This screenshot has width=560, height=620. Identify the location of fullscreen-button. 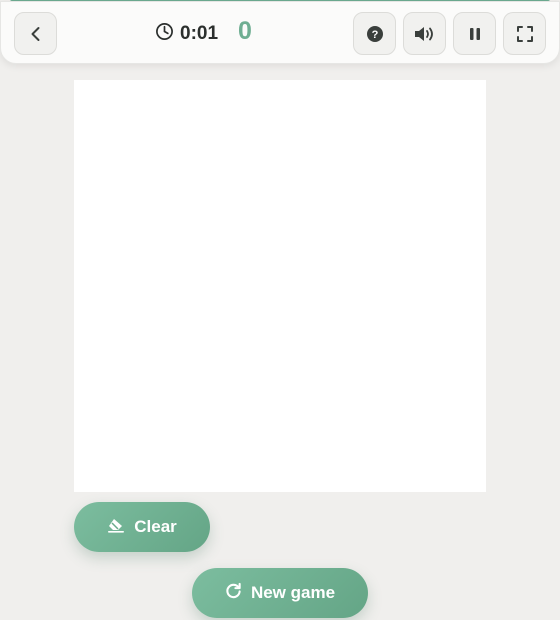
(524, 33).